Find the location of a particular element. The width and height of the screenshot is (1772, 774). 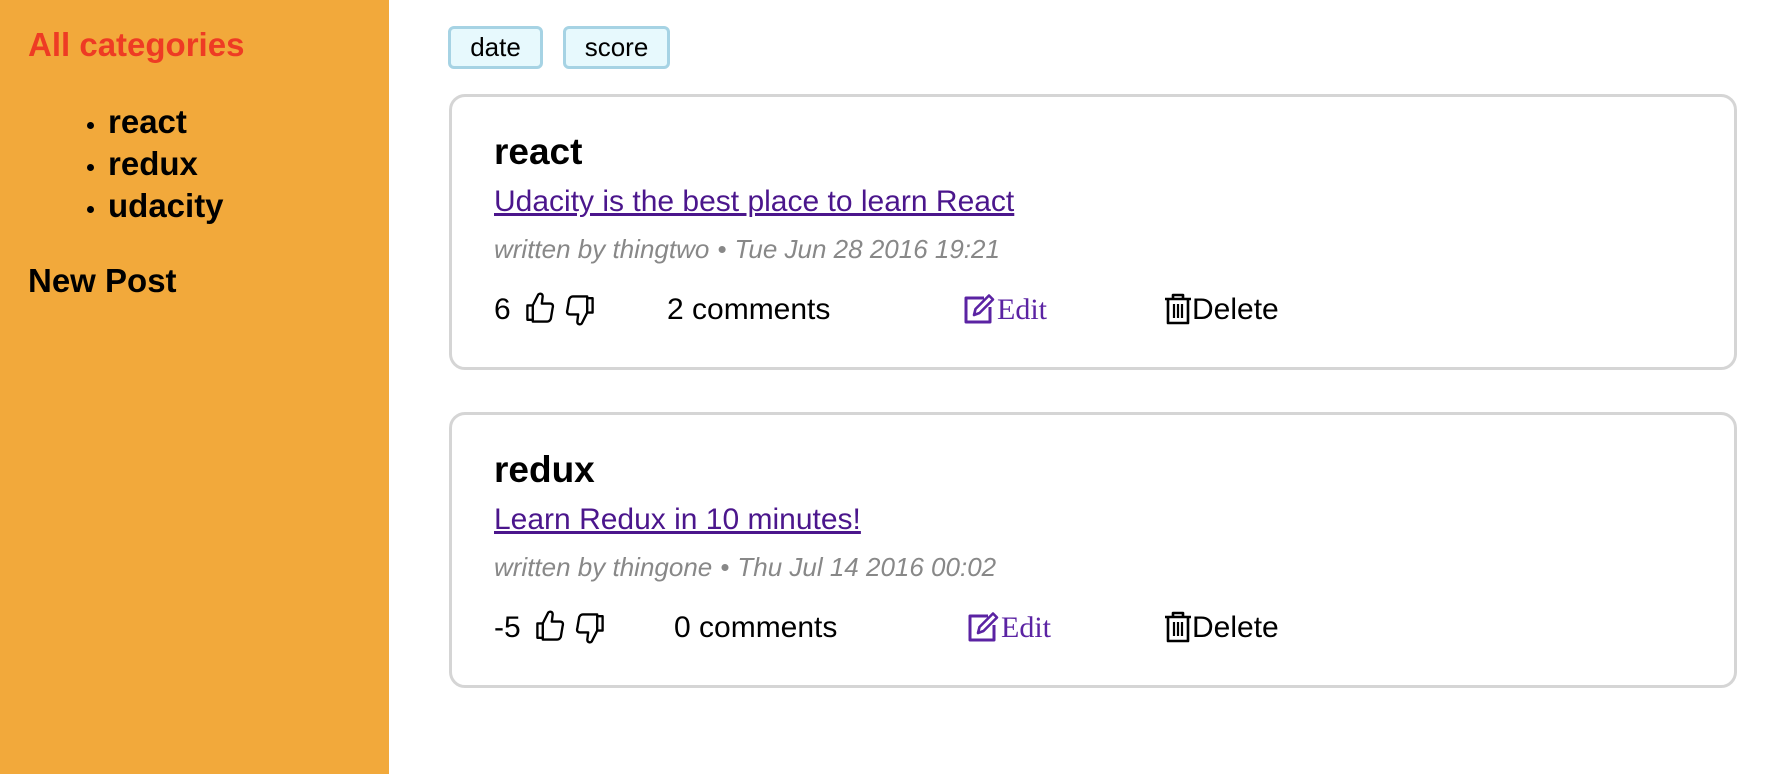

post-score: -5 is located at coordinates (507, 627).